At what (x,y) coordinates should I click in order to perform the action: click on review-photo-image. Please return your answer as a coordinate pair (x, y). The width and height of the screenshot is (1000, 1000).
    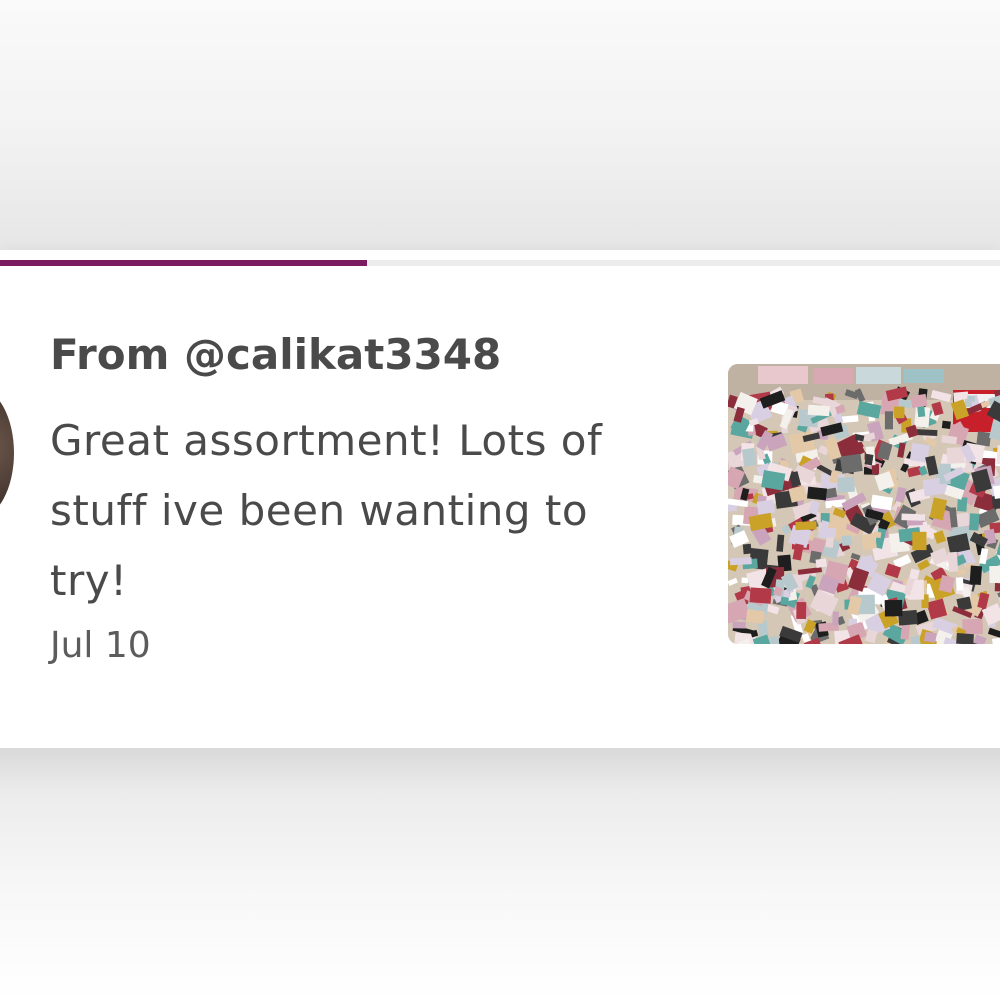
    Looking at the image, I should click on (864, 504).